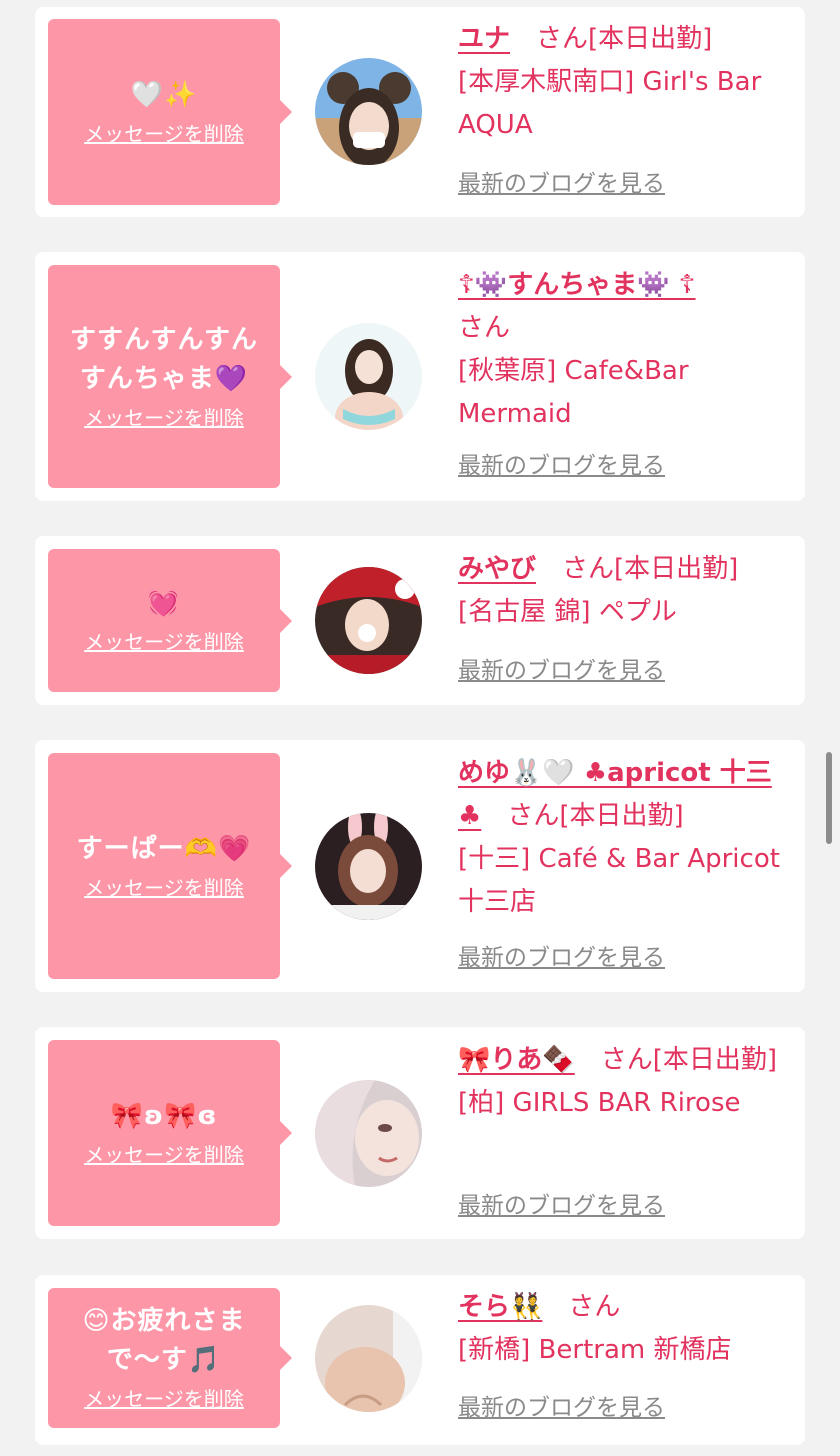  I want to click on message-bubble: 💓 メッセージを削除, so click(170, 620).